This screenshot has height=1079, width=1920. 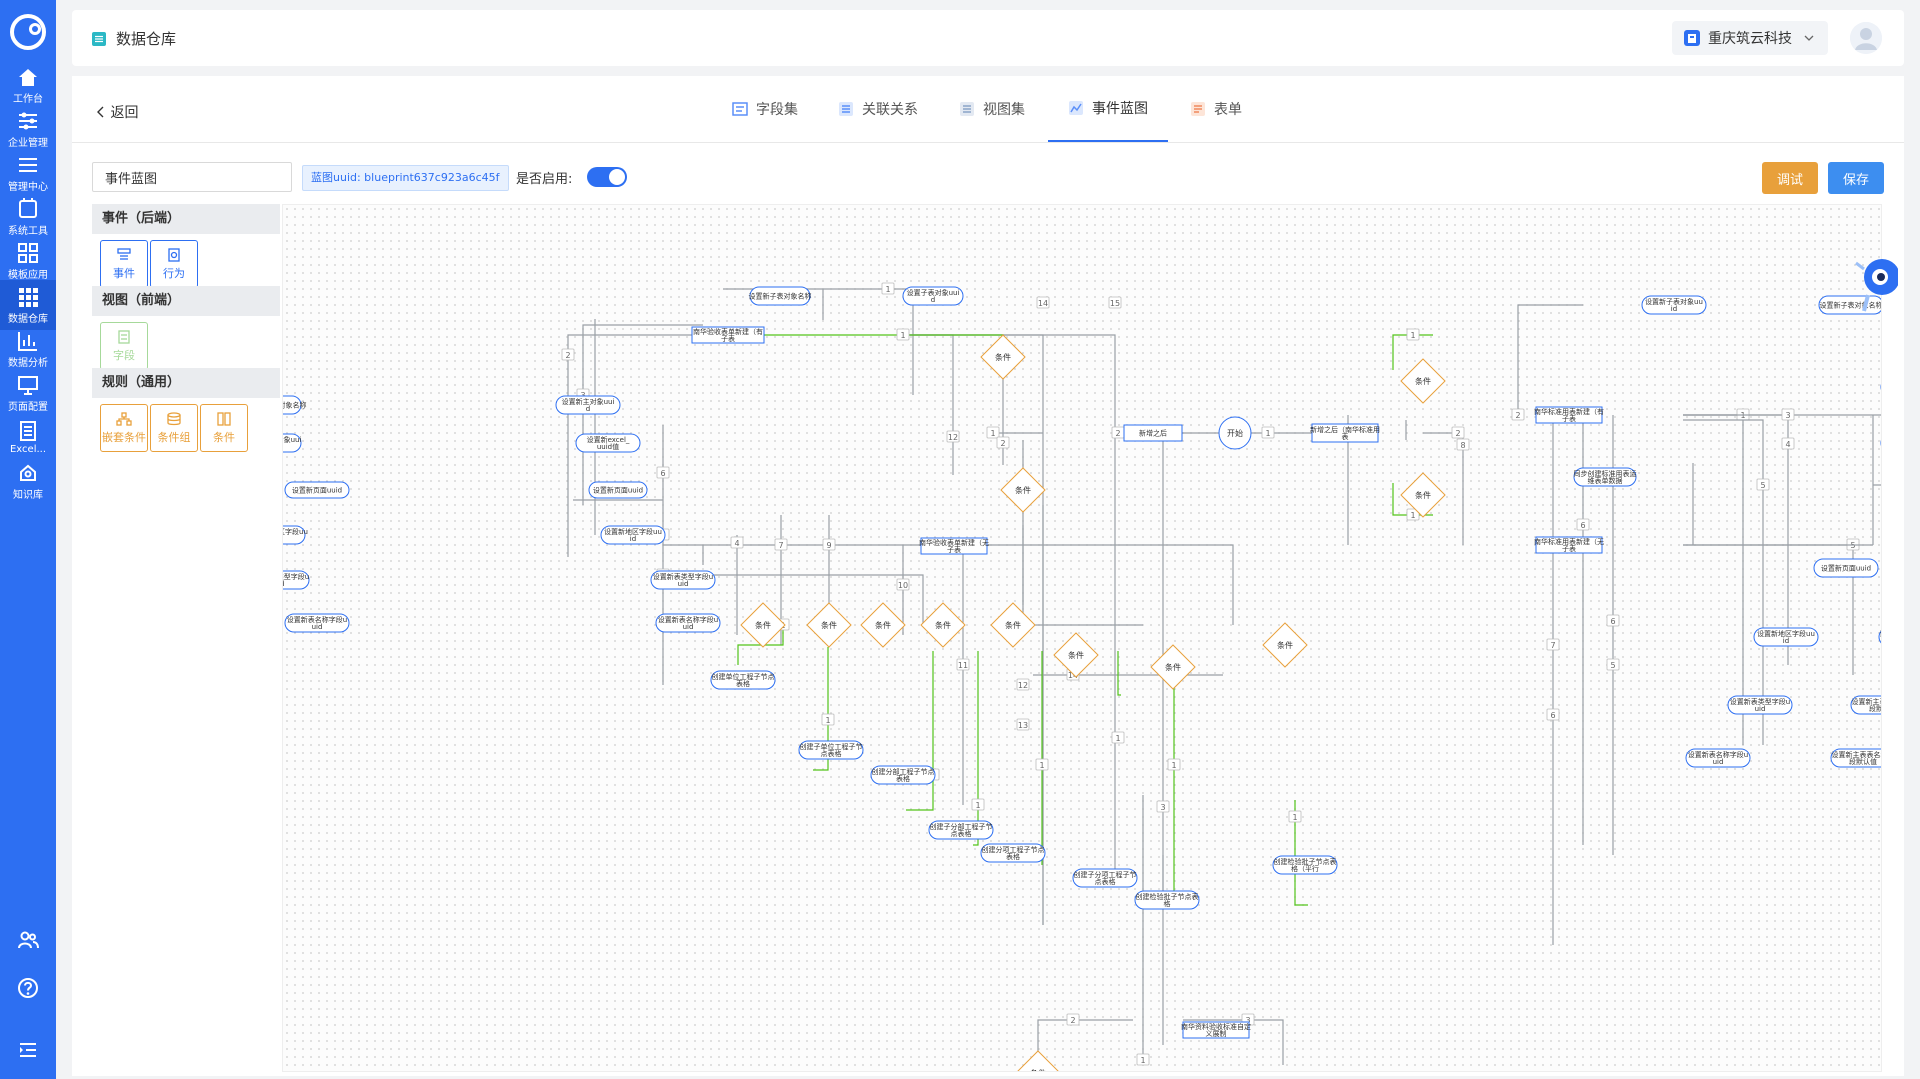 I want to click on sidebar-item-label: 页面配置, so click(x=28, y=407).